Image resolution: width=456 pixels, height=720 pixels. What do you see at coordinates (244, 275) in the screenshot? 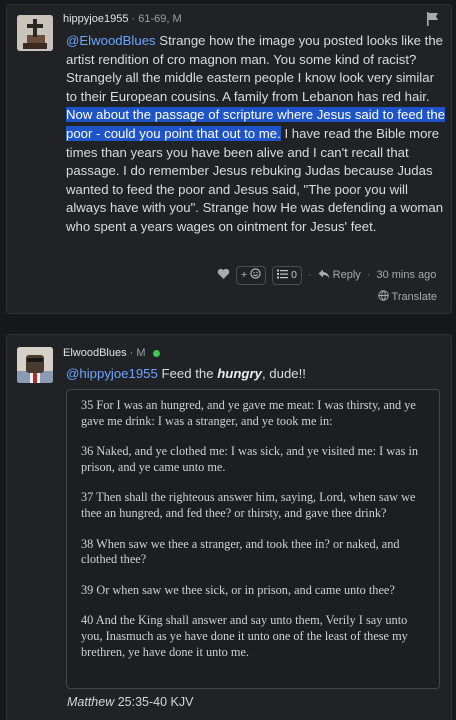
I see `add-reaction-label: +` at bounding box center [244, 275].